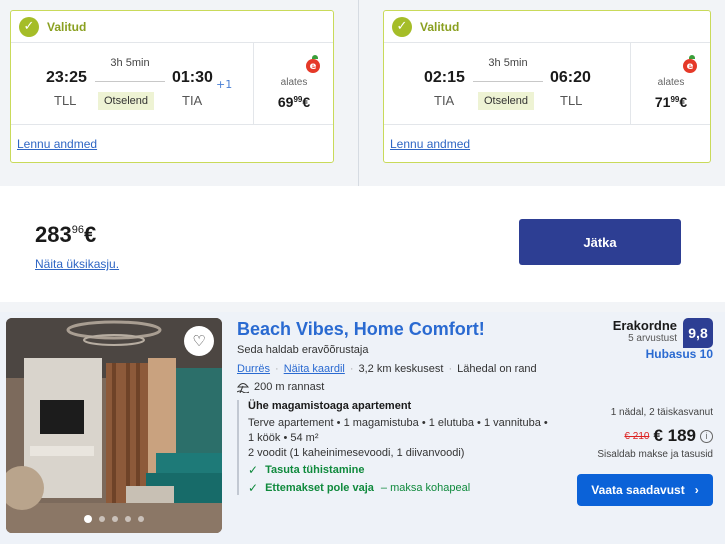  What do you see at coordinates (674, 435) in the screenshot?
I see `current-price: € 189` at bounding box center [674, 435].